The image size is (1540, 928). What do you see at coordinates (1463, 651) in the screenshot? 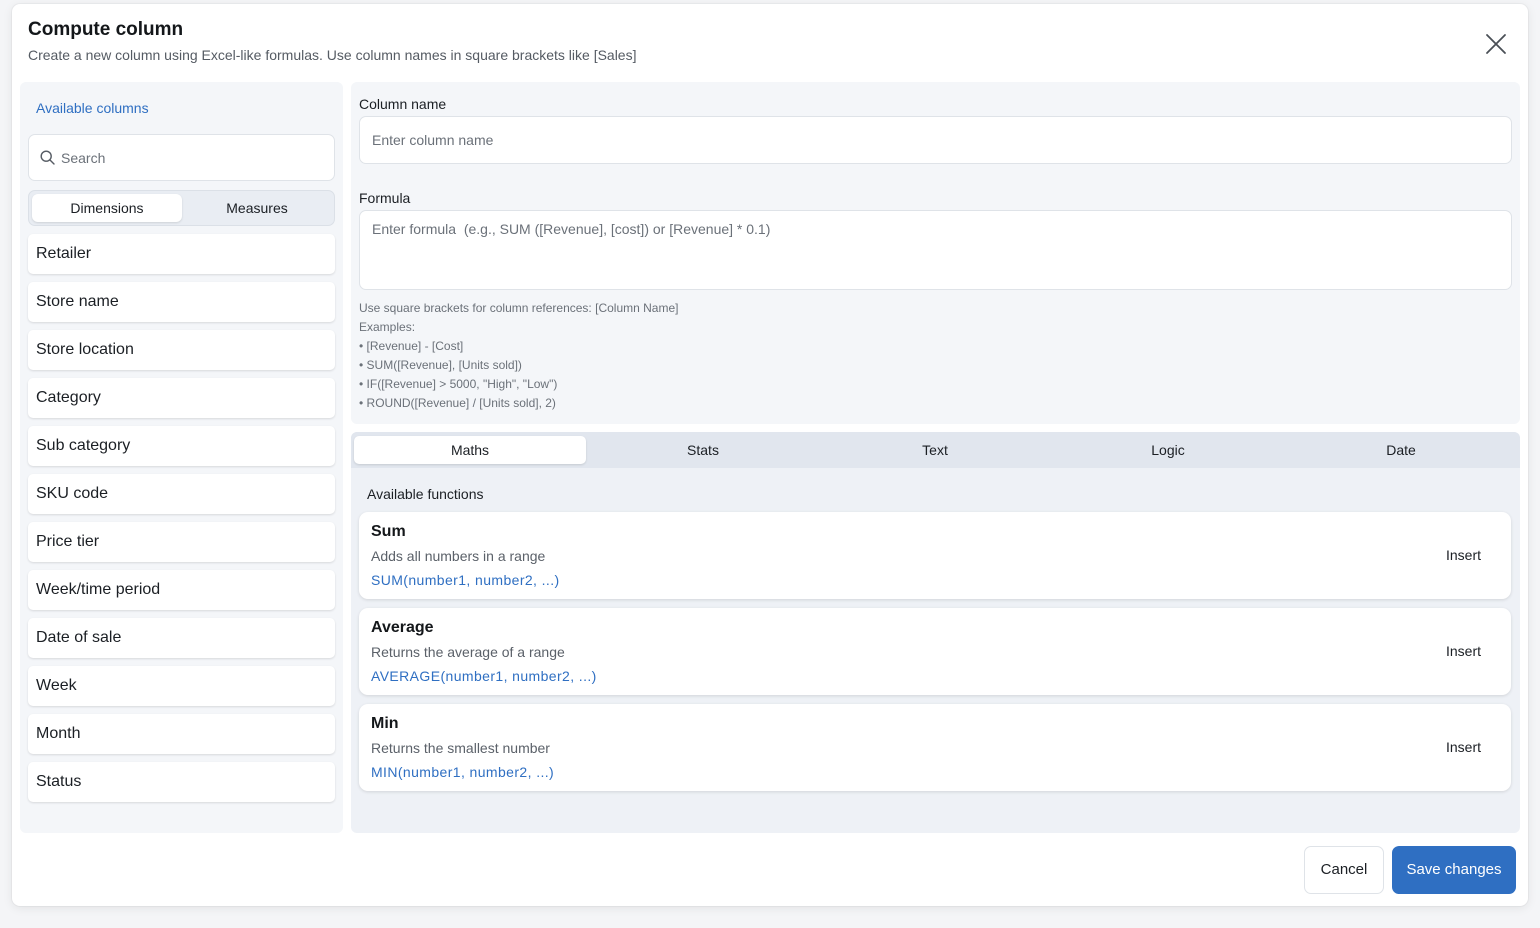
I see `insert-average-button: Insert` at bounding box center [1463, 651].